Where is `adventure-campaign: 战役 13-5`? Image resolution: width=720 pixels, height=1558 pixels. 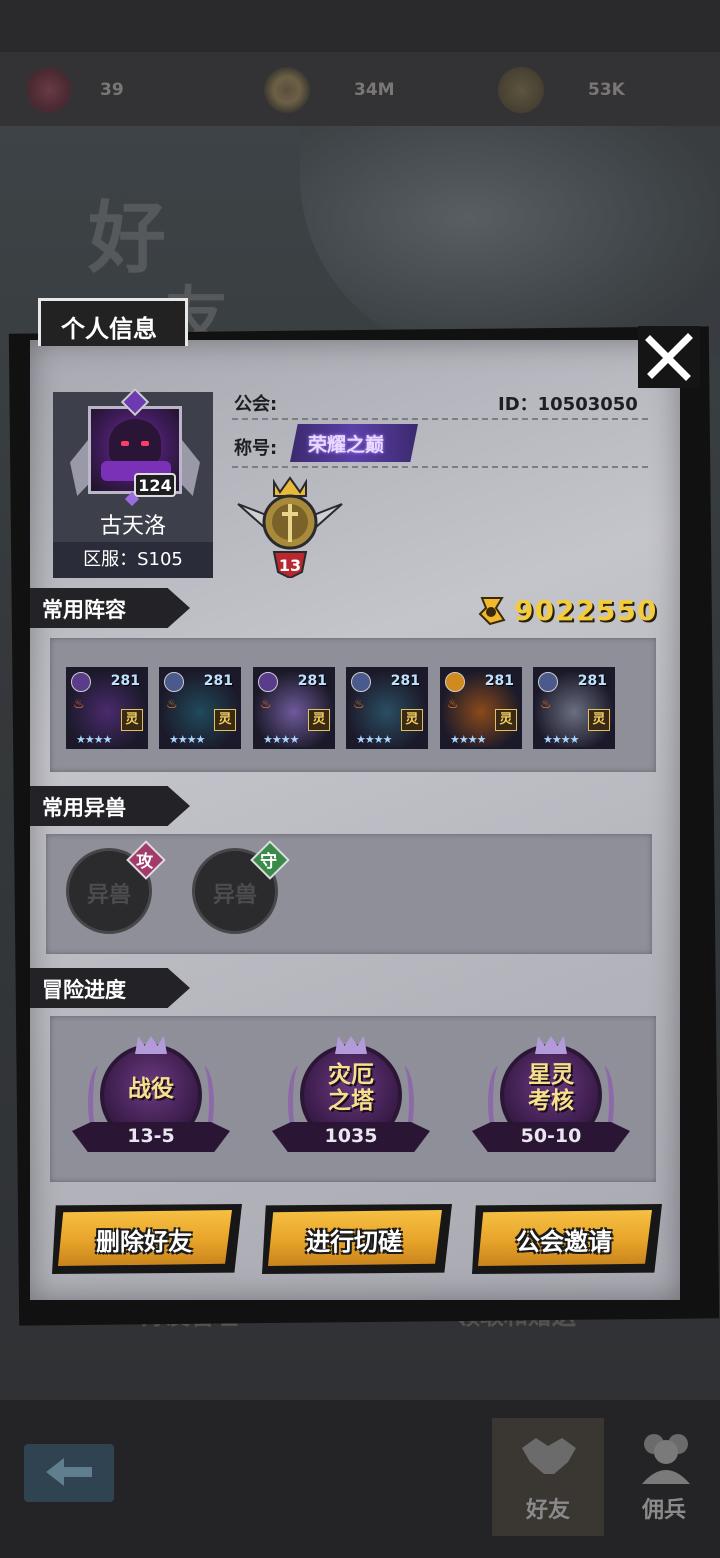 adventure-campaign: 战役 13-5 is located at coordinates (151, 1098).